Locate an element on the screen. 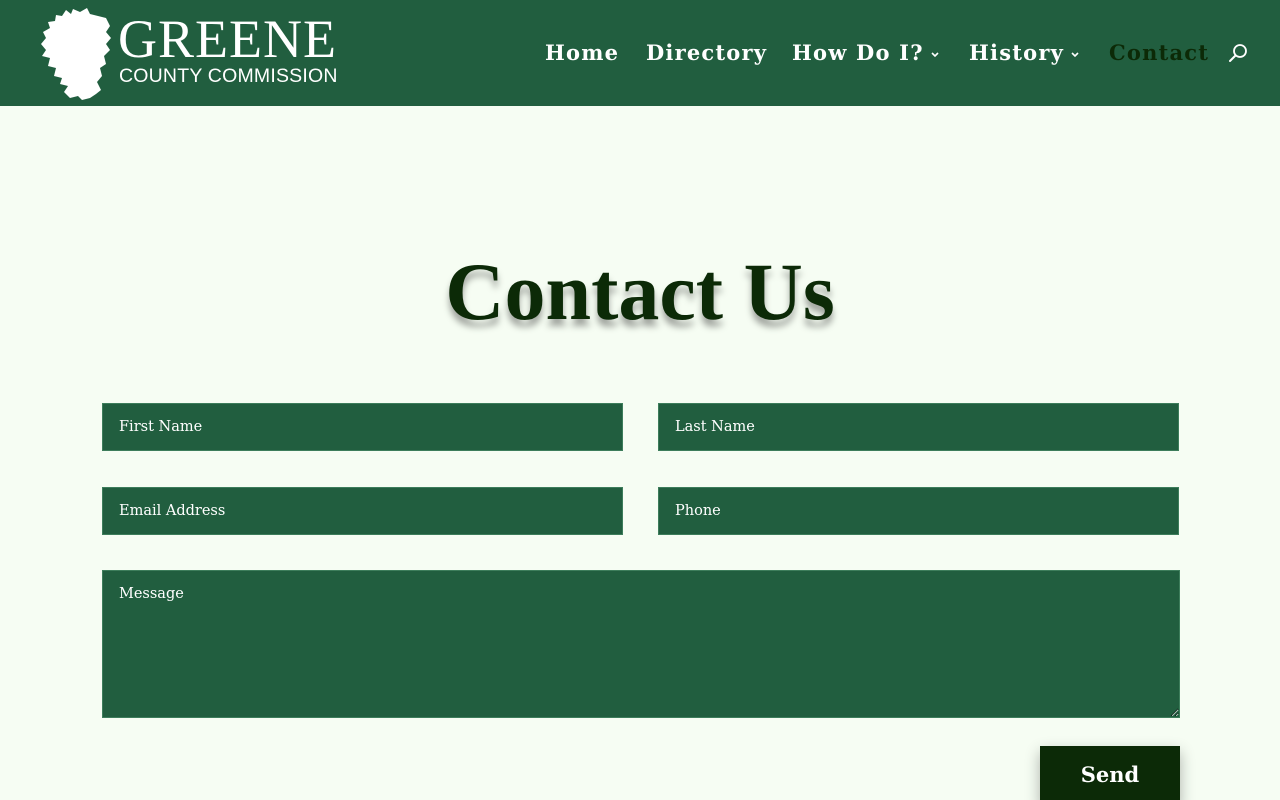 The image size is (1280, 800). search-icon is located at coordinates (1238, 53).